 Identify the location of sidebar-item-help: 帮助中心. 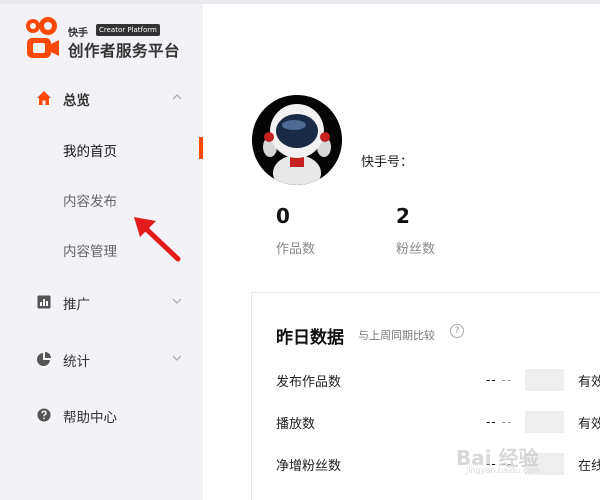
(101, 415).